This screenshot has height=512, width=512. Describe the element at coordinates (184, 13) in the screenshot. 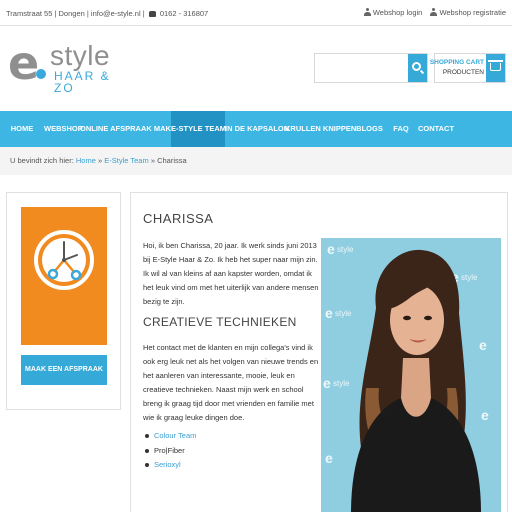

I see `phone-number: 0162 - 316807` at that location.